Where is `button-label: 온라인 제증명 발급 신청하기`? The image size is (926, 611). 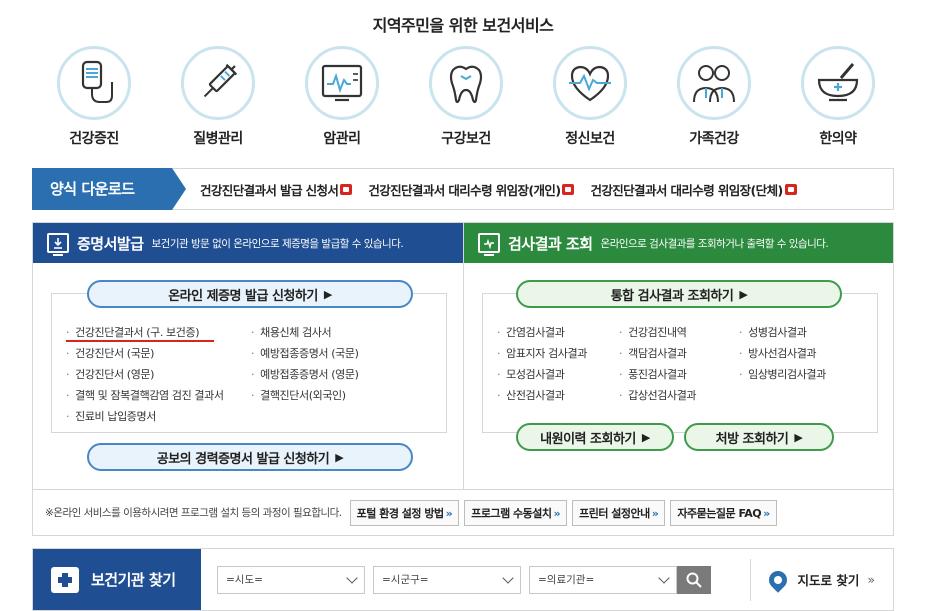 button-label: 온라인 제증명 발급 신청하기 is located at coordinates (243, 296).